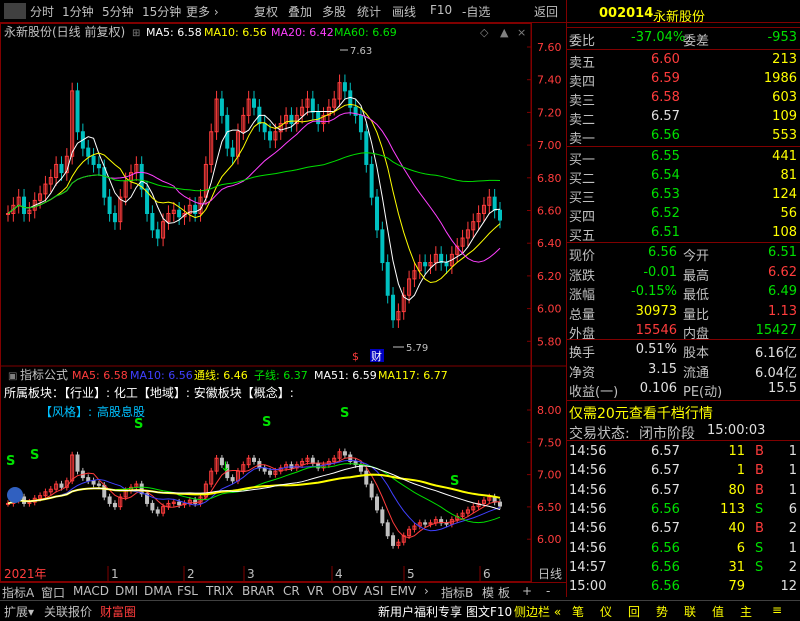  I want to click on tab-indicator-a: 指标A, so click(18, 592).